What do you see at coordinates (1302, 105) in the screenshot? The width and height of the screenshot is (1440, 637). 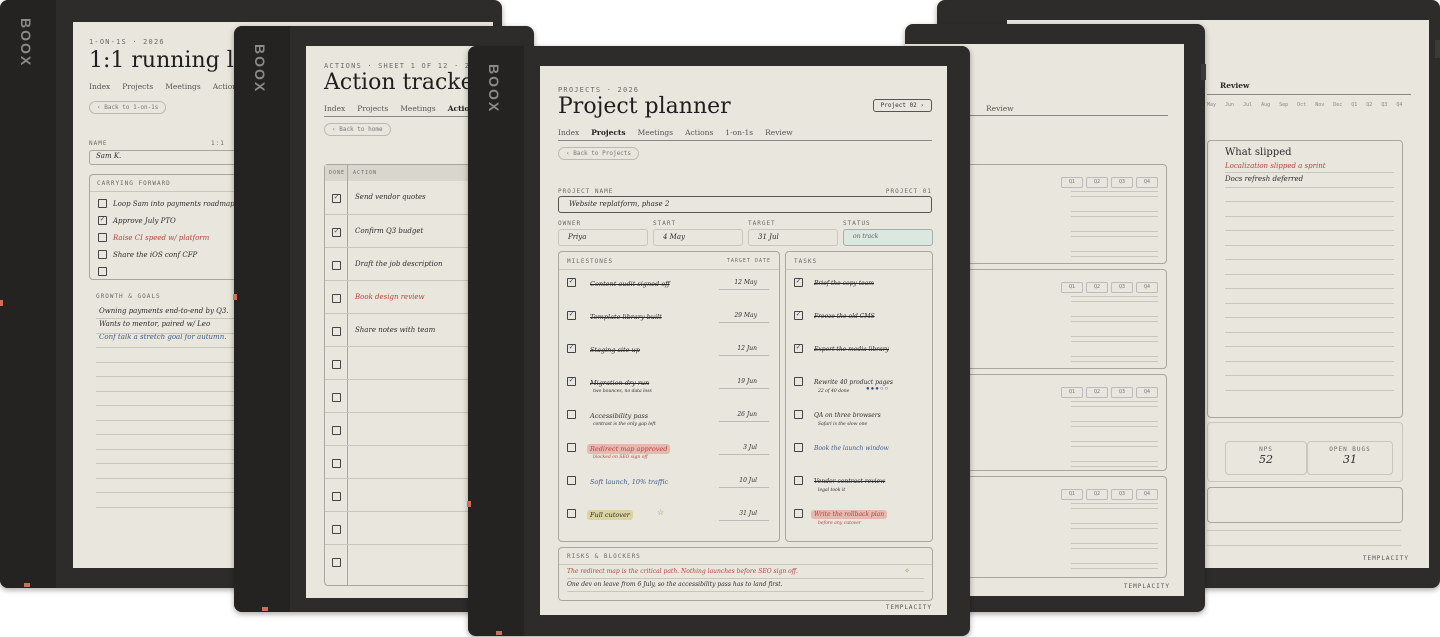 I see `month-label: Oct` at bounding box center [1302, 105].